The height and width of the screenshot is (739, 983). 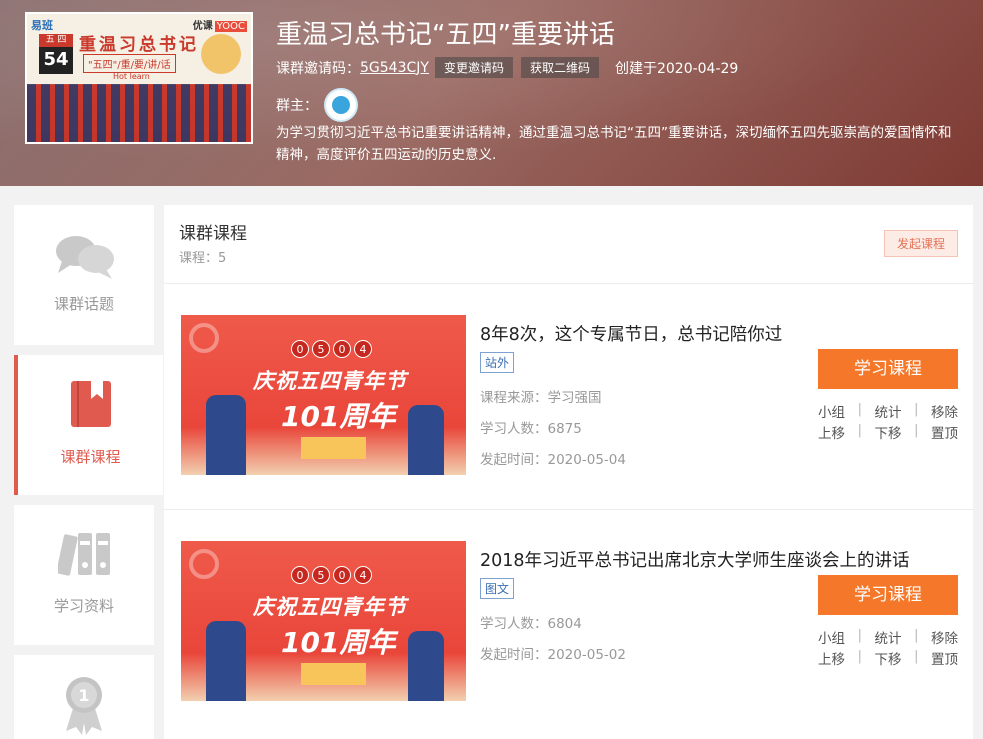 I want to click on binders-icon, so click(x=84, y=554).